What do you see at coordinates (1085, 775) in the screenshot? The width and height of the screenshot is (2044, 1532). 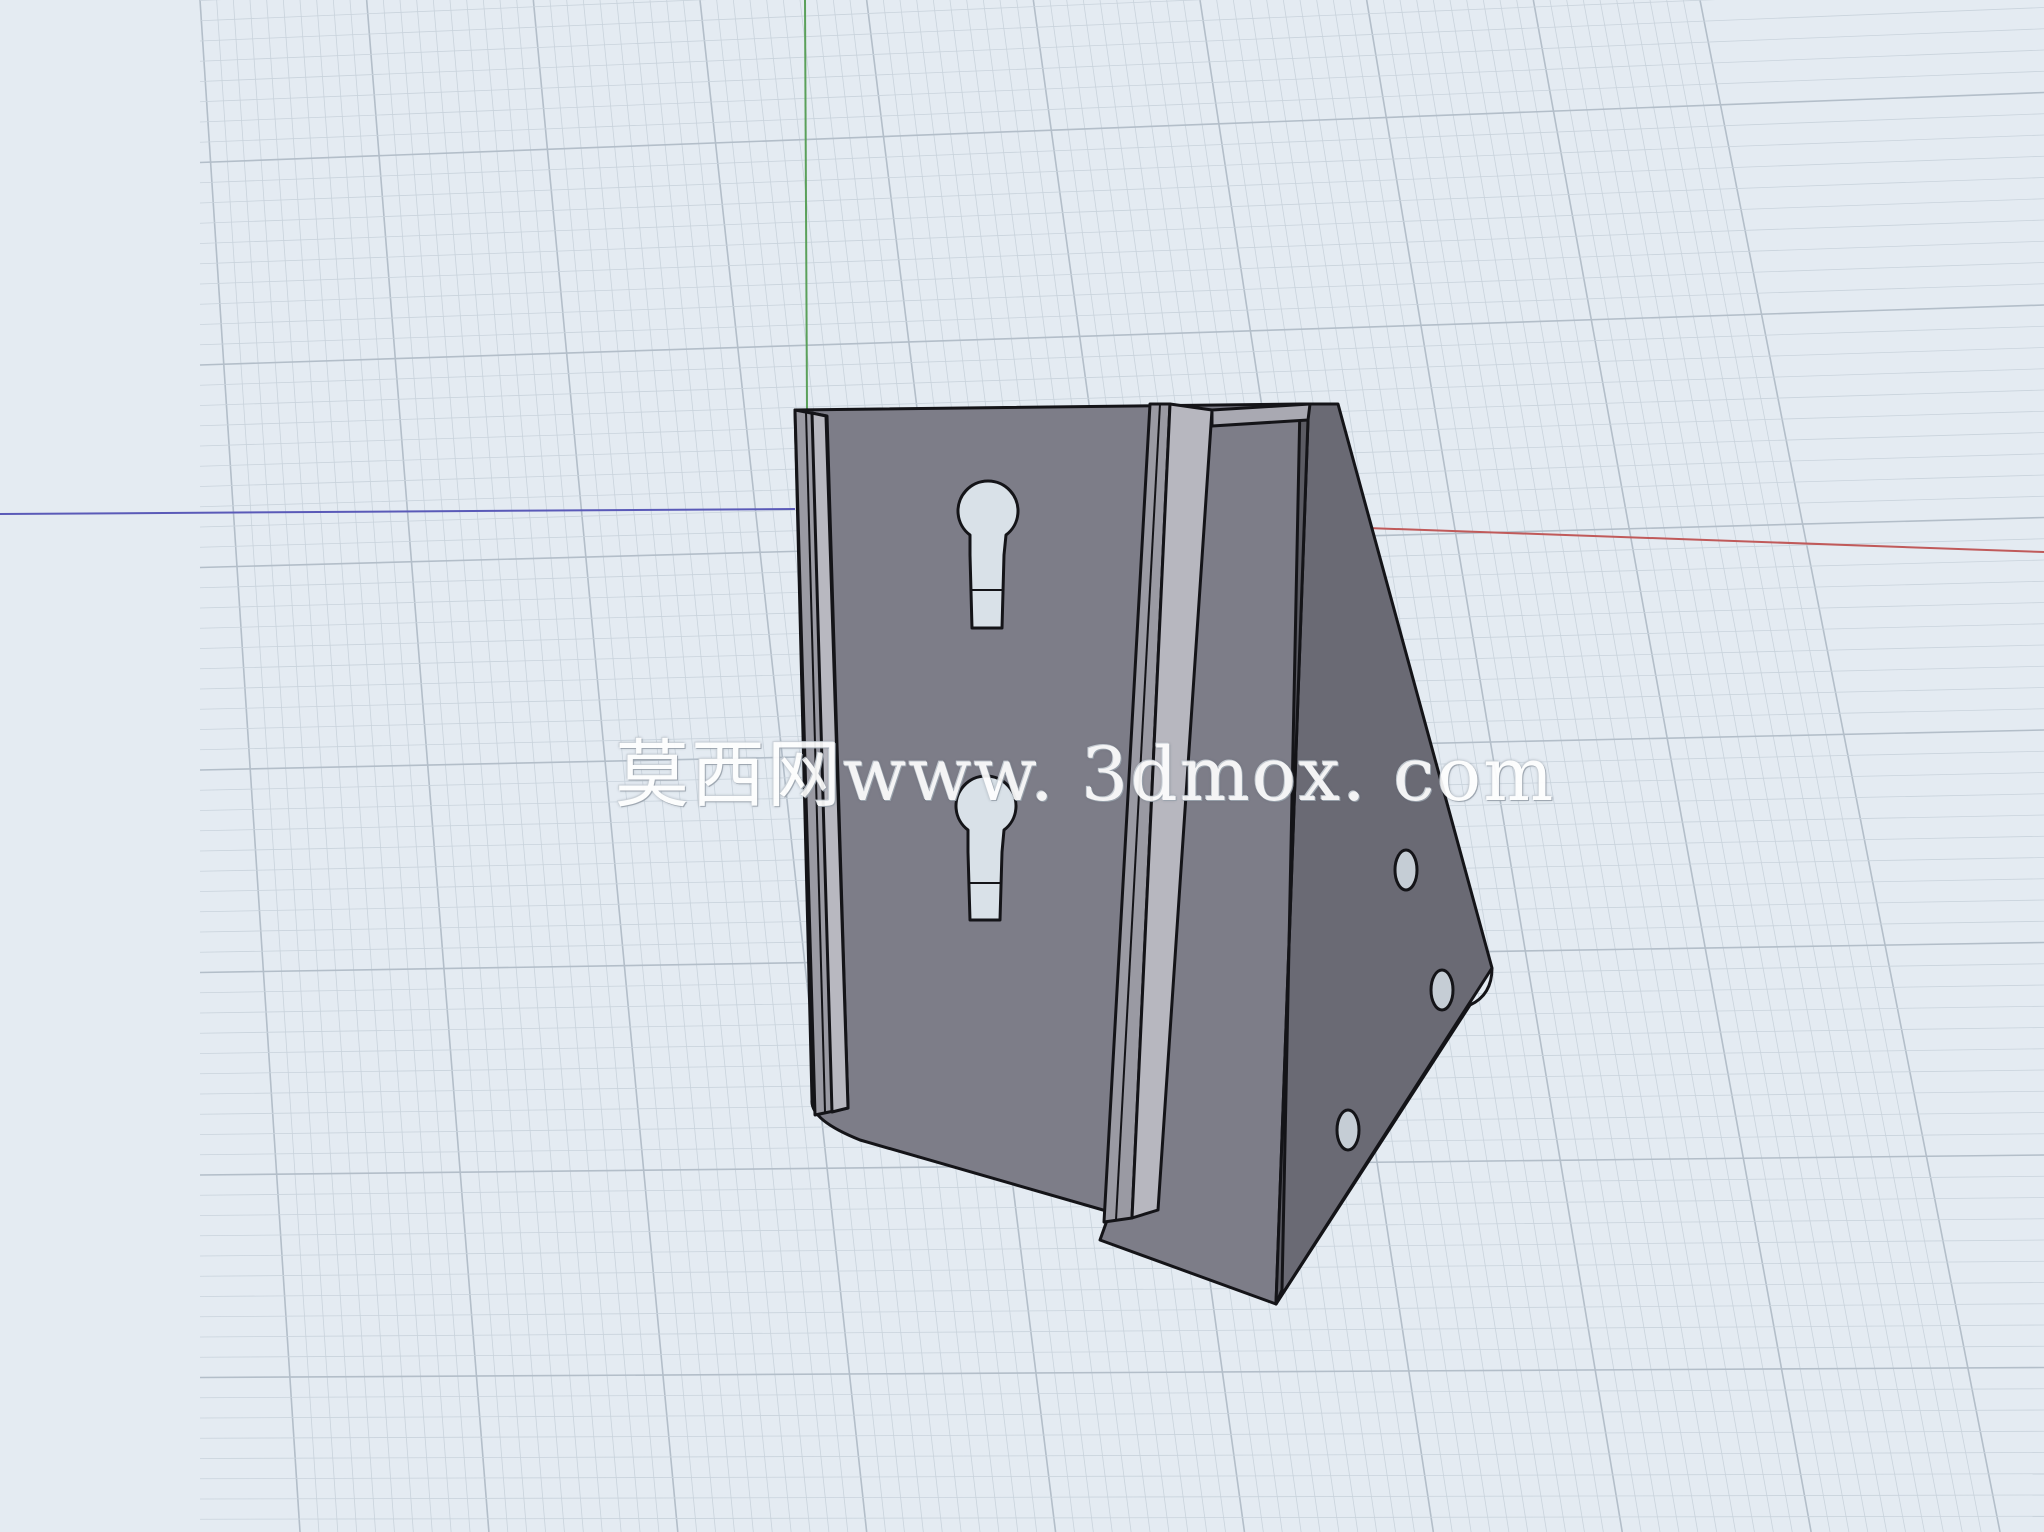 I see `watermark-text: 莫西网www. 3dmox. com` at bounding box center [1085, 775].